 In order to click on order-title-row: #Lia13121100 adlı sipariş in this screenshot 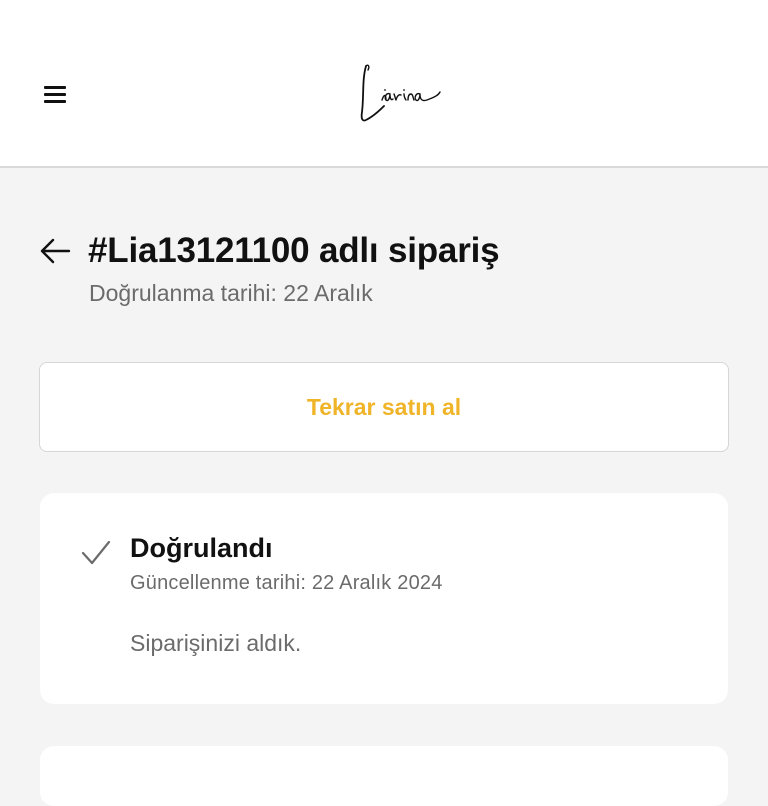, I will do `click(269, 251)`.